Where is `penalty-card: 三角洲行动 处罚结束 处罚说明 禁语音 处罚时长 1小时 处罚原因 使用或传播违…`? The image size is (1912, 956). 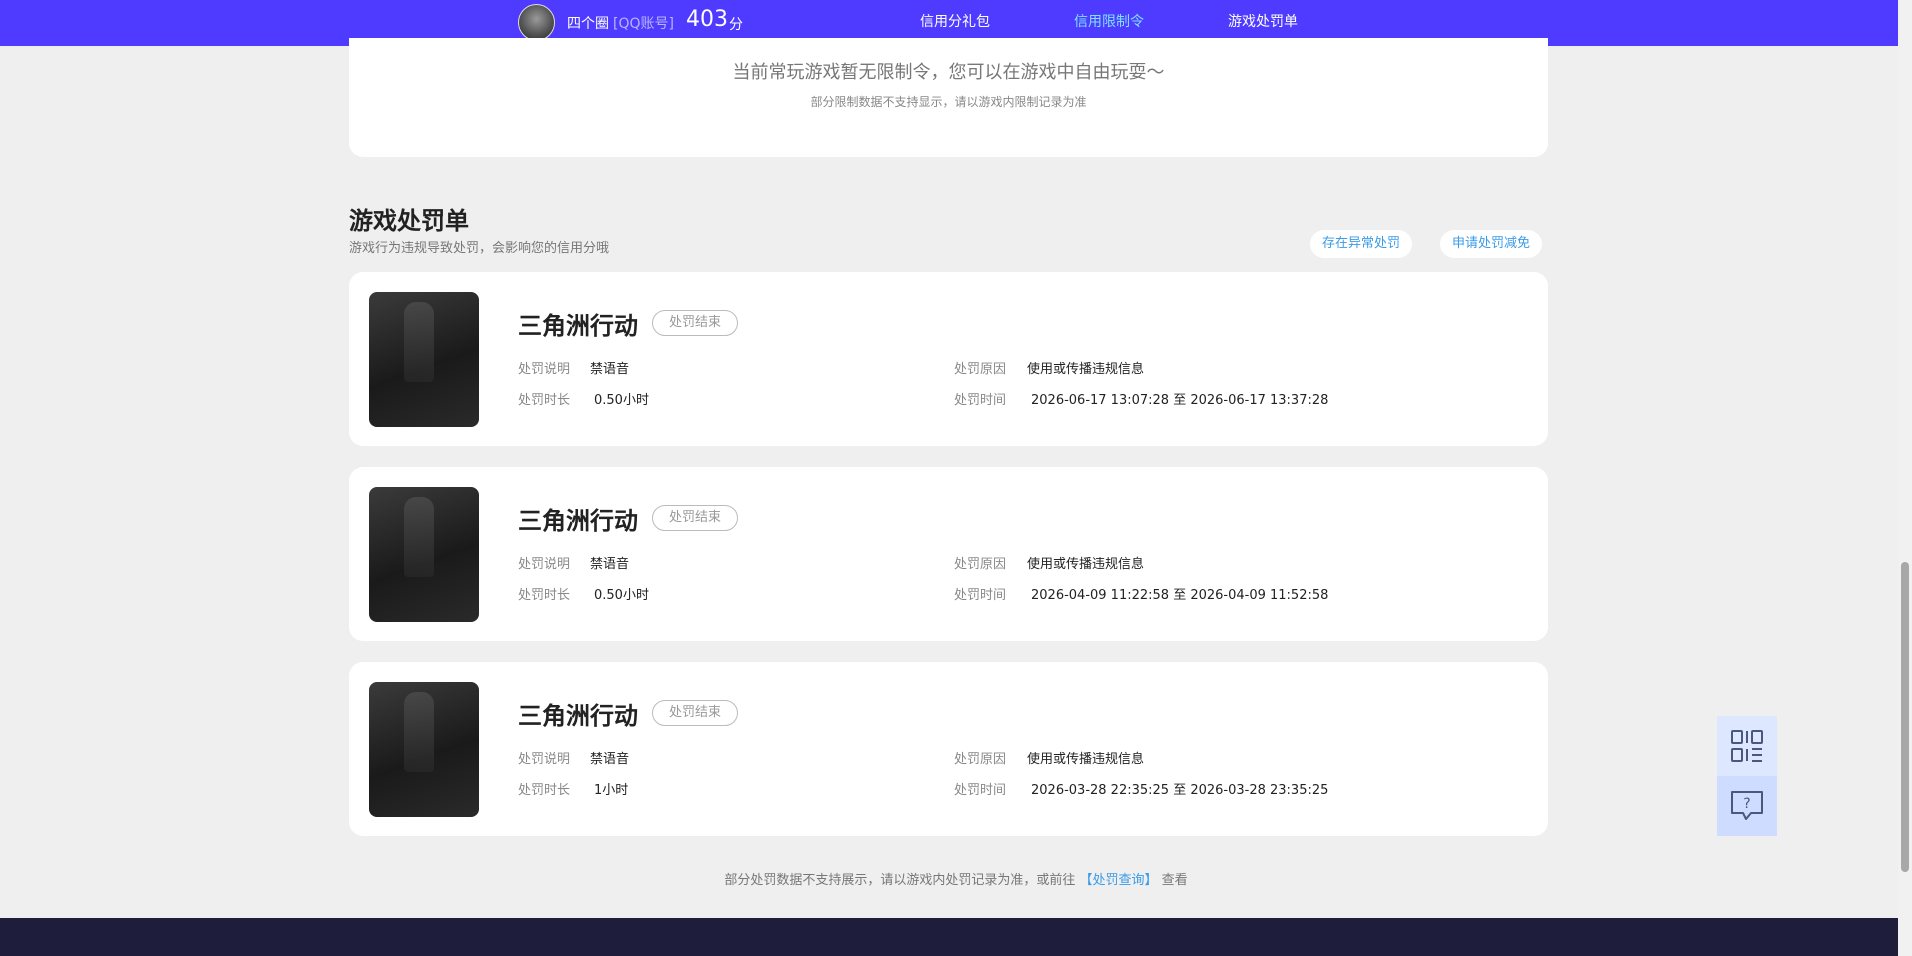
penalty-card: 三角洲行动 处罚结束 处罚说明 禁语音 处罚时长 1小时 处罚原因 使用或传播违… is located at coordinates (948, 749).